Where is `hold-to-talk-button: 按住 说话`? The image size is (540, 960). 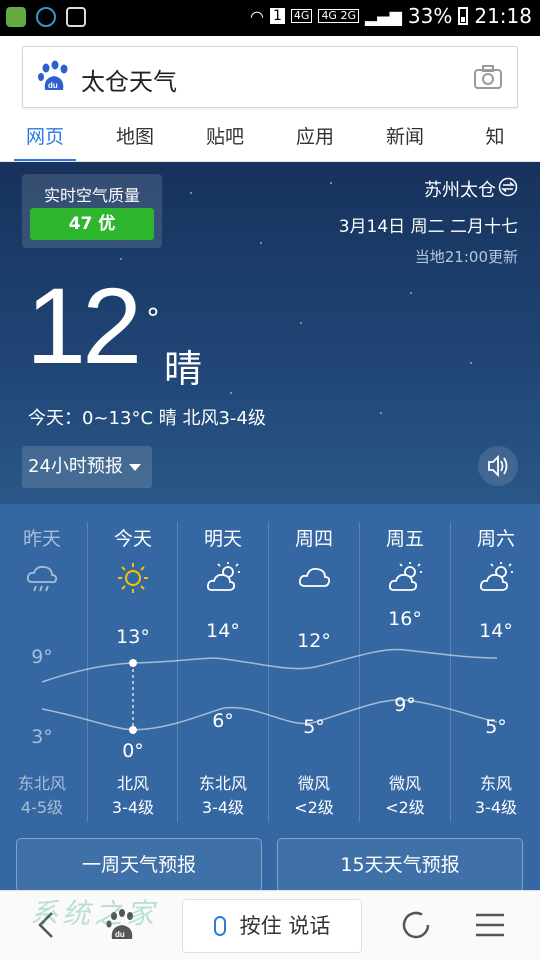
hold-to-talk-button: 按住 说话 is located at coordinates (272, 926).